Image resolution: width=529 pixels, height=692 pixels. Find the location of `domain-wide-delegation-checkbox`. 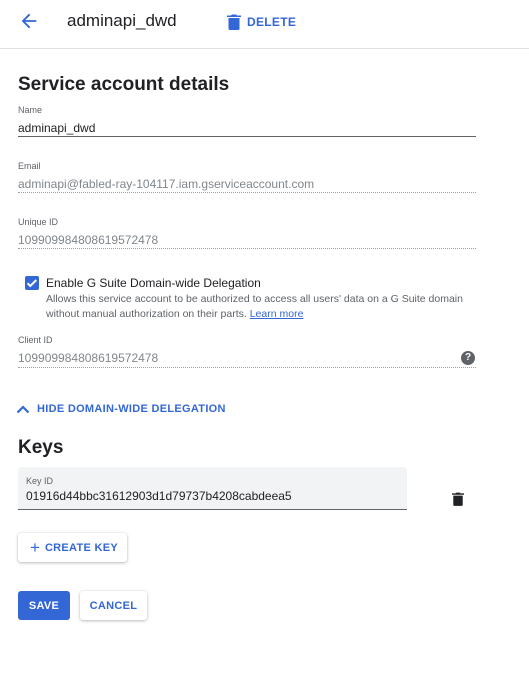

domain-wide-delegation-checkbox is located at coordinates (32, 283).